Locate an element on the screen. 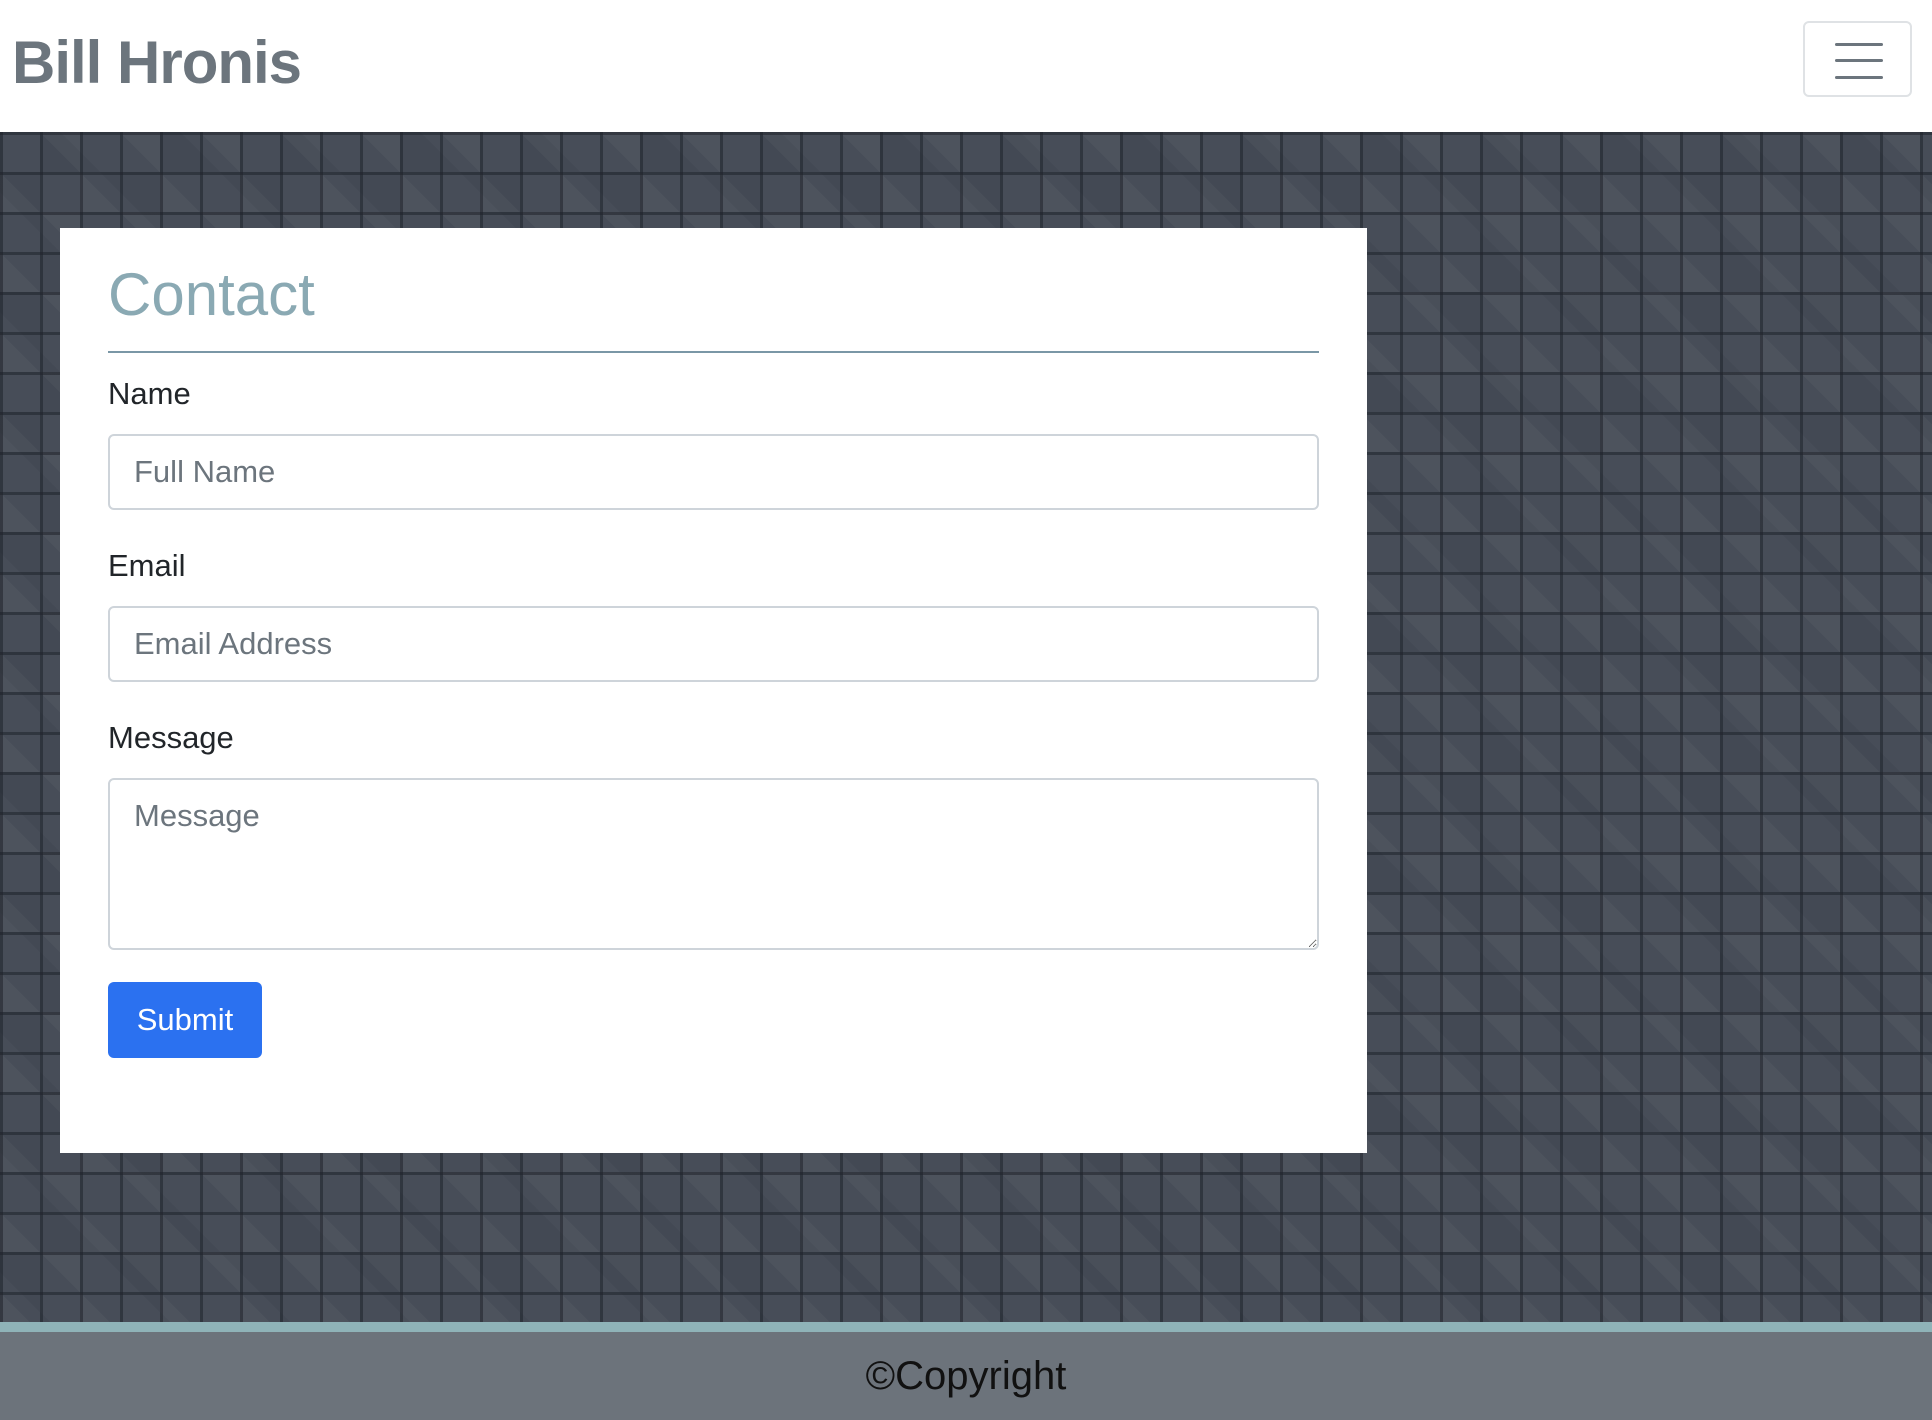 The image size is (1932, 1420). message-field is located at coordinates (713, 864).